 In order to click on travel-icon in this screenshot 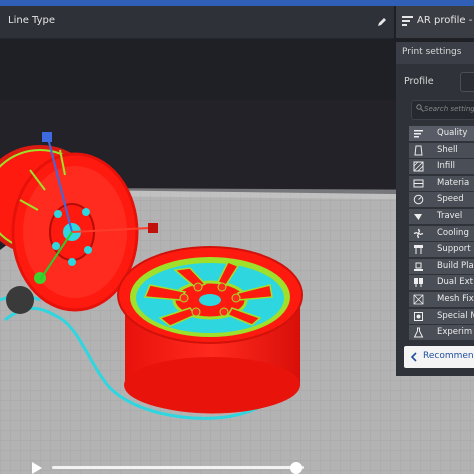, I will do `click(418, 216)`.